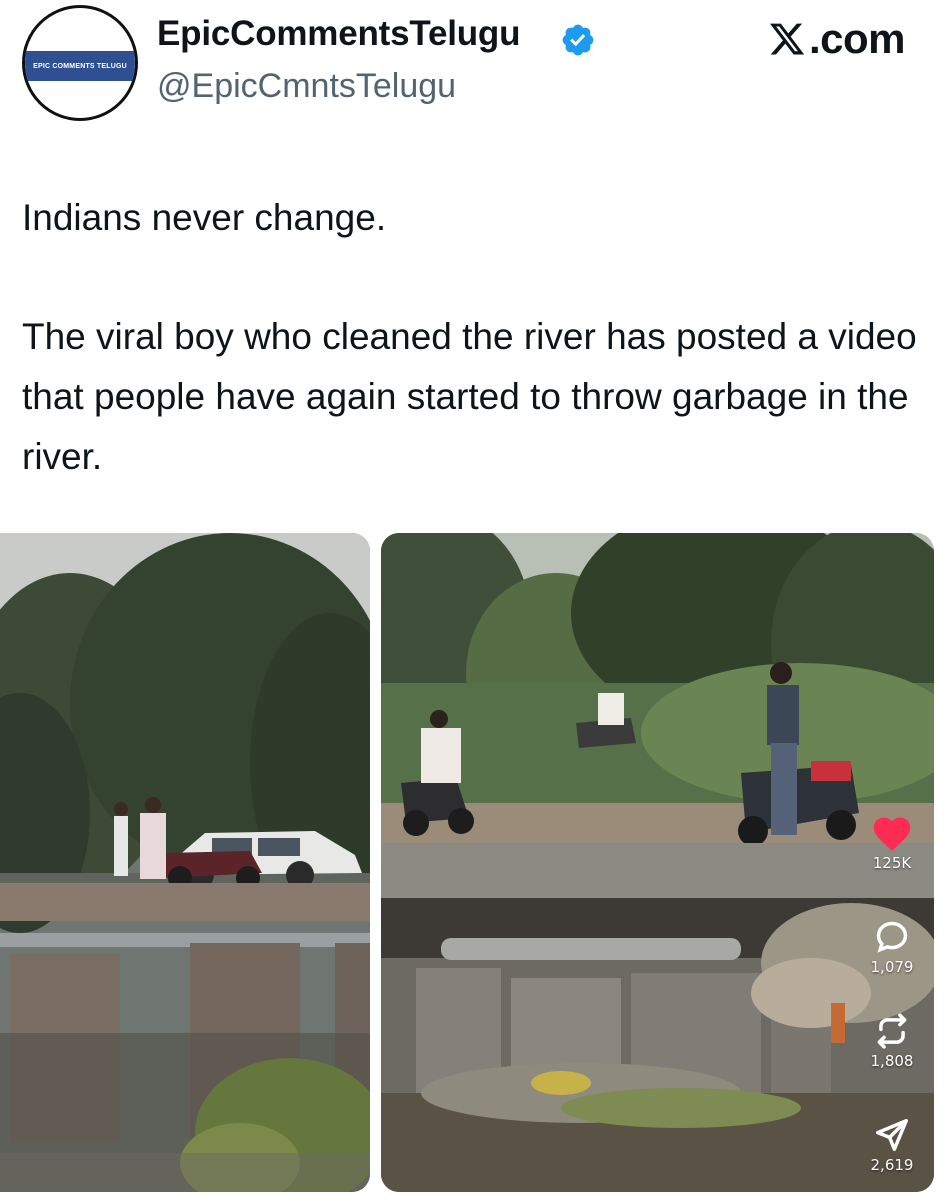 Image resolution: width=950 pixels, height=1200 pixels. I want to click on brand-label: .com, so click(857, 38).